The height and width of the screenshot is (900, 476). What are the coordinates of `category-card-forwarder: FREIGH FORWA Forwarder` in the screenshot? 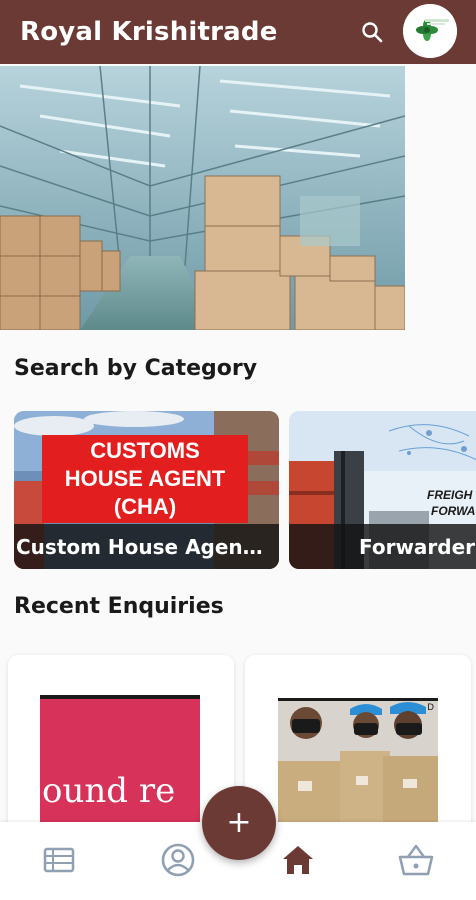 It's located at (382, 490).